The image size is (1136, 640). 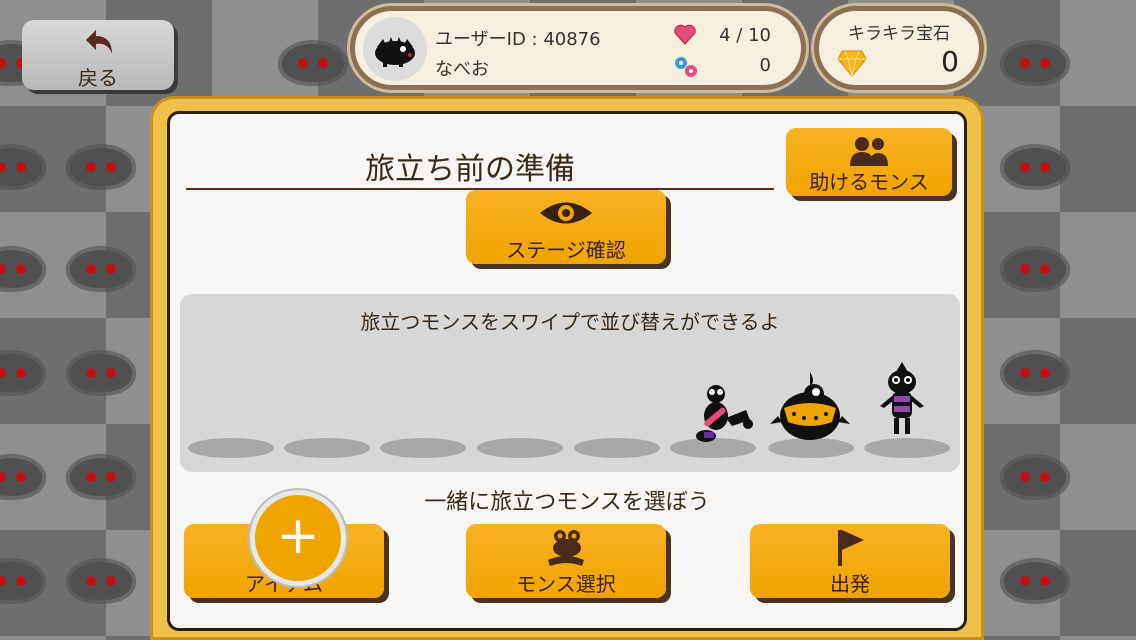 I want to click on flag-icon, so click(x=851, y=548).